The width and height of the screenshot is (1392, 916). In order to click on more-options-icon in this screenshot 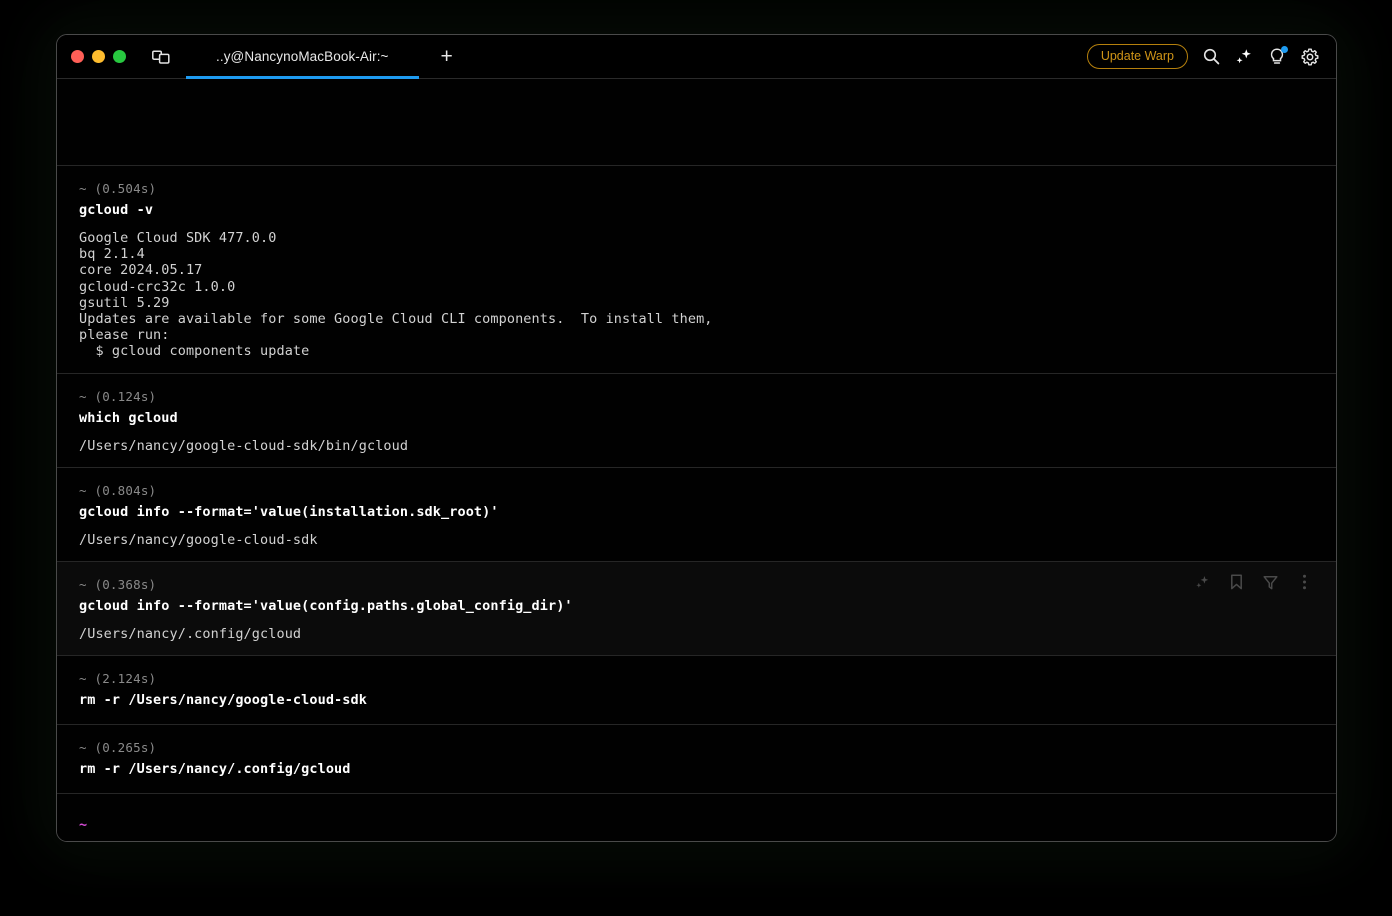, I will do `click(1304, 582)`.